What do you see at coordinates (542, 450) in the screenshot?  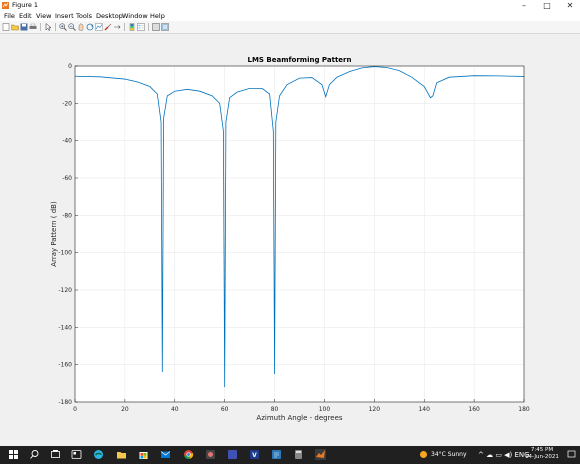 I see `clock-time: 7:45 PM` at bounding box center [542, 450].